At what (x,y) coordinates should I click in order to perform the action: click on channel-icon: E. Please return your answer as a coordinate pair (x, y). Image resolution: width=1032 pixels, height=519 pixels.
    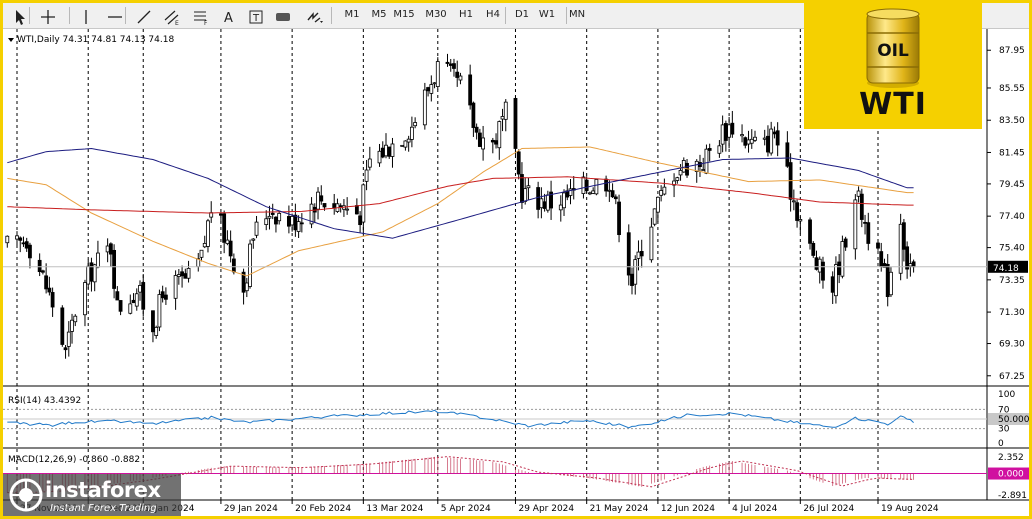
    Looking at the image, I should click on (171, 18).